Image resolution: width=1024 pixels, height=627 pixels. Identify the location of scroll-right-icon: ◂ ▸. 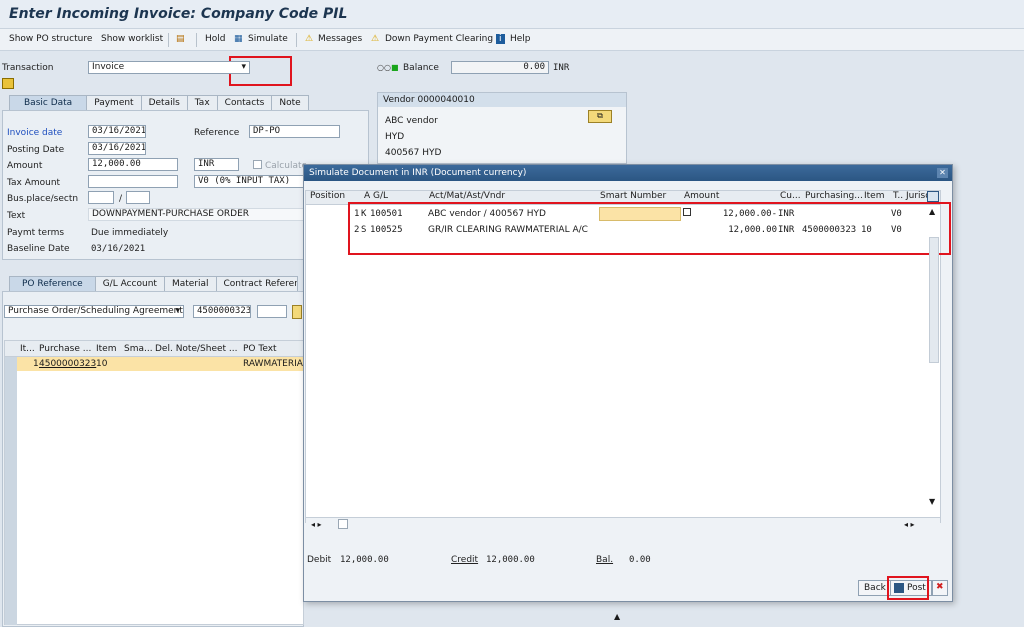
(909, 524).